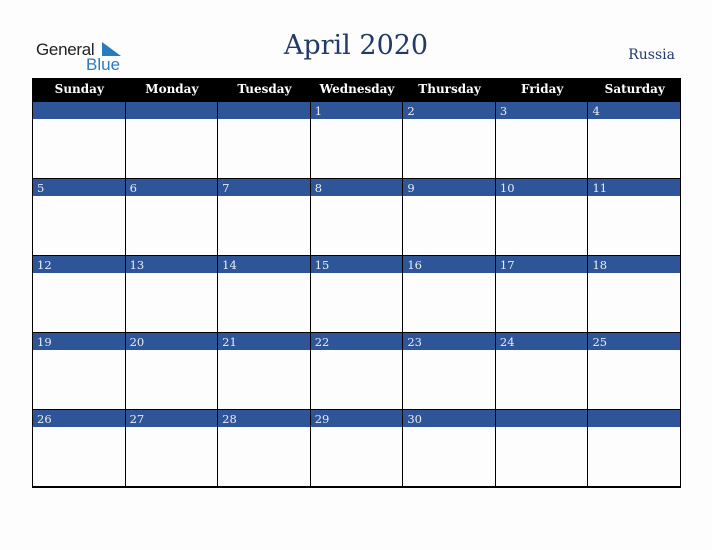  I want to click on day-number: 30, so click(449, 418).